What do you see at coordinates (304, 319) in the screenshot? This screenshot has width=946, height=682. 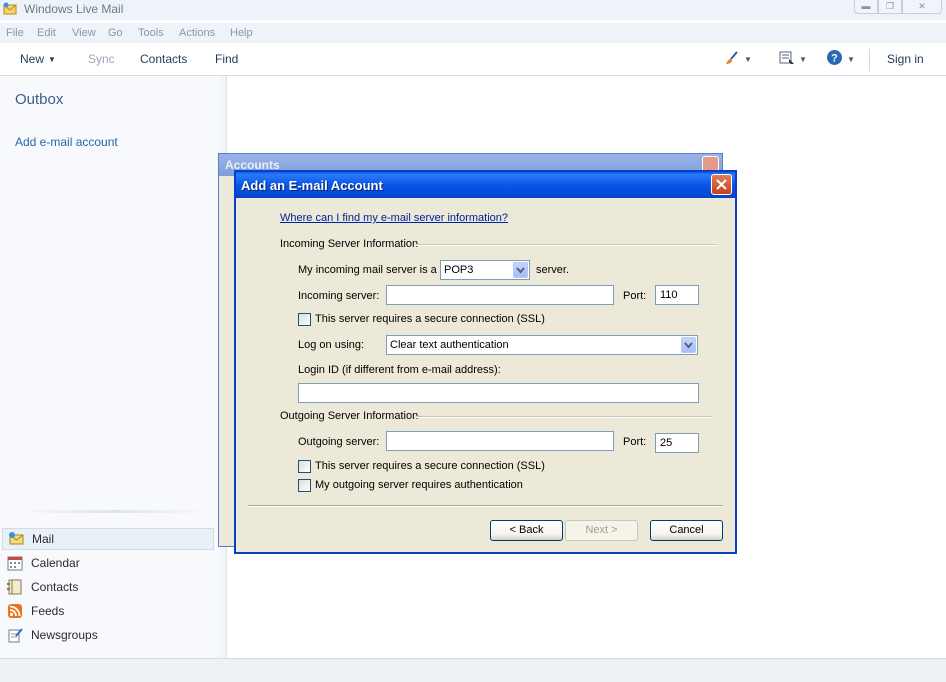 I see `incoming-ssl-checkbox` at bounding box center [304, 319].